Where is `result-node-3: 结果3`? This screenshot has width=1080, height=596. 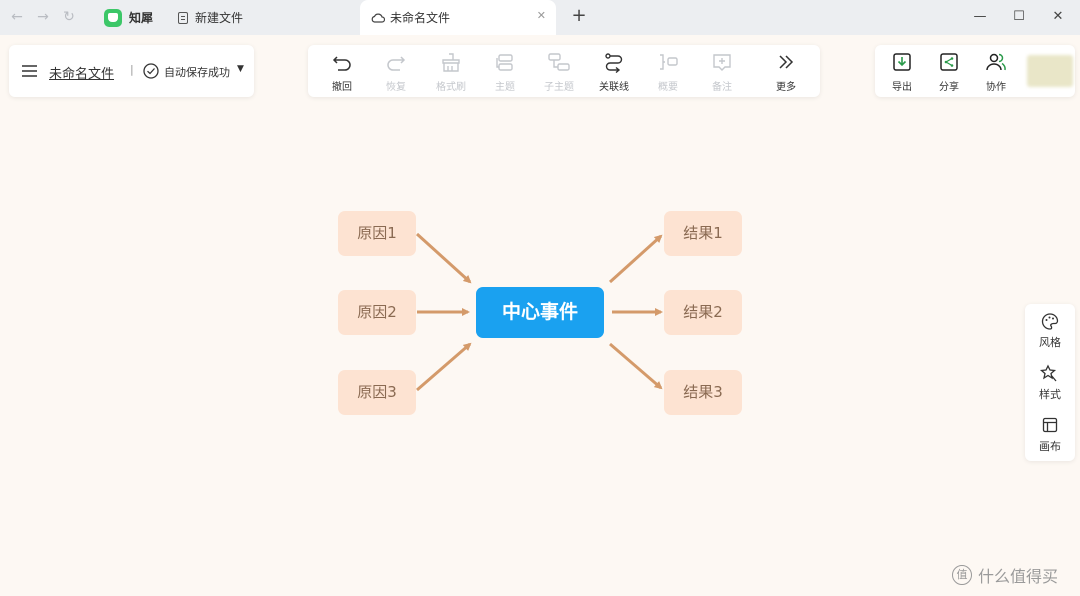
result-node-3: 结果3 is located at coordinates (703, 392).